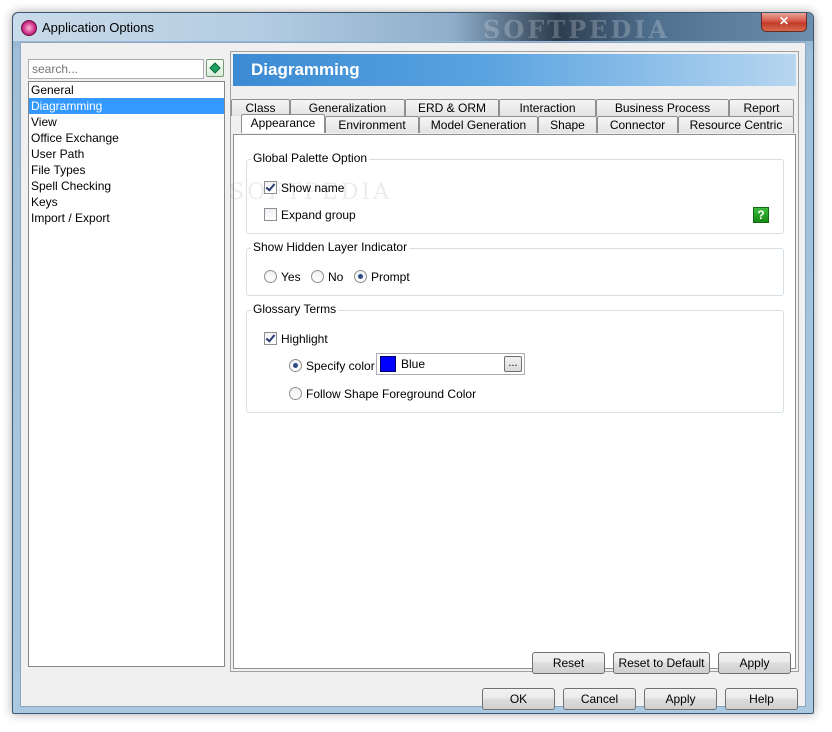  Describe the element at coordinates (291, 277) in the screenshot. I see `yes-label: Yes` at that location.